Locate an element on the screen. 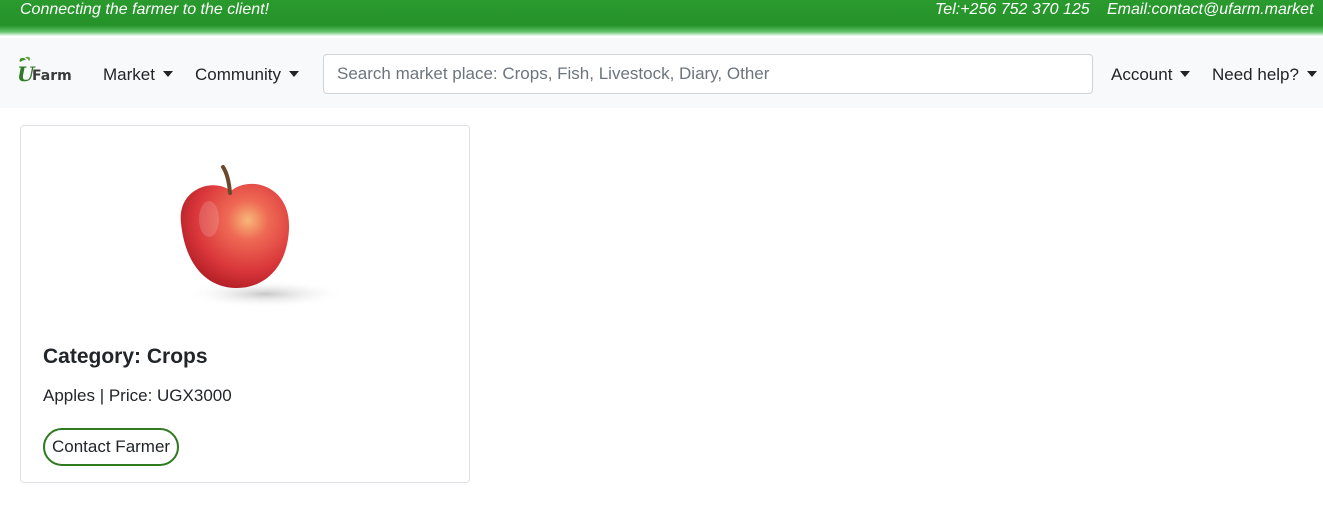 This screenshot has width=1323, height=514. contact-phone: Tel:+256 752 370 125 is located at coordinates (1012, 9).